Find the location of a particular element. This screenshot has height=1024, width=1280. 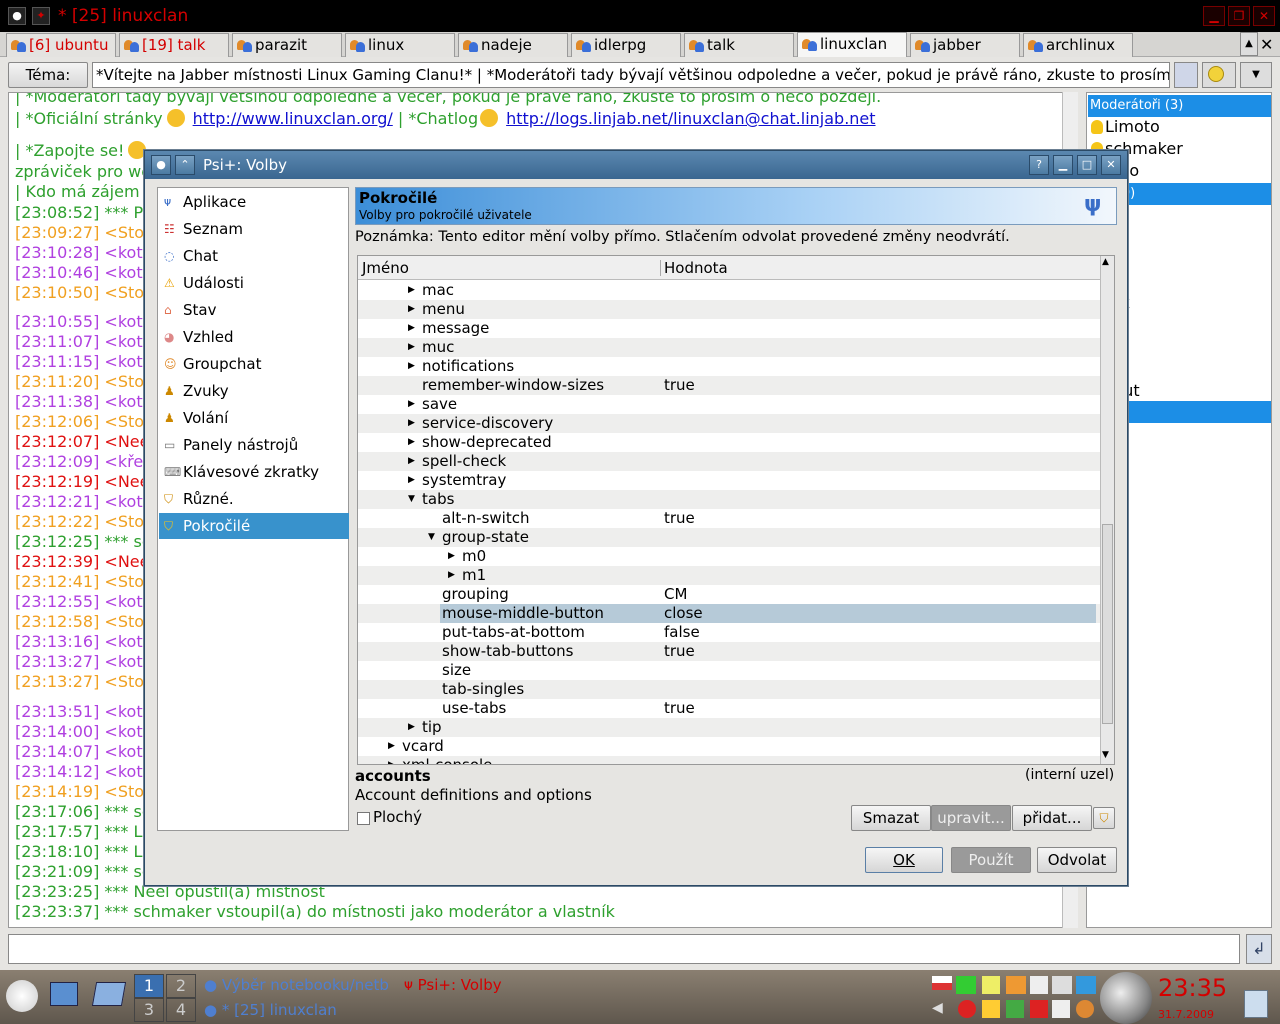

update-icon is located at coordinates (1085, 1009).